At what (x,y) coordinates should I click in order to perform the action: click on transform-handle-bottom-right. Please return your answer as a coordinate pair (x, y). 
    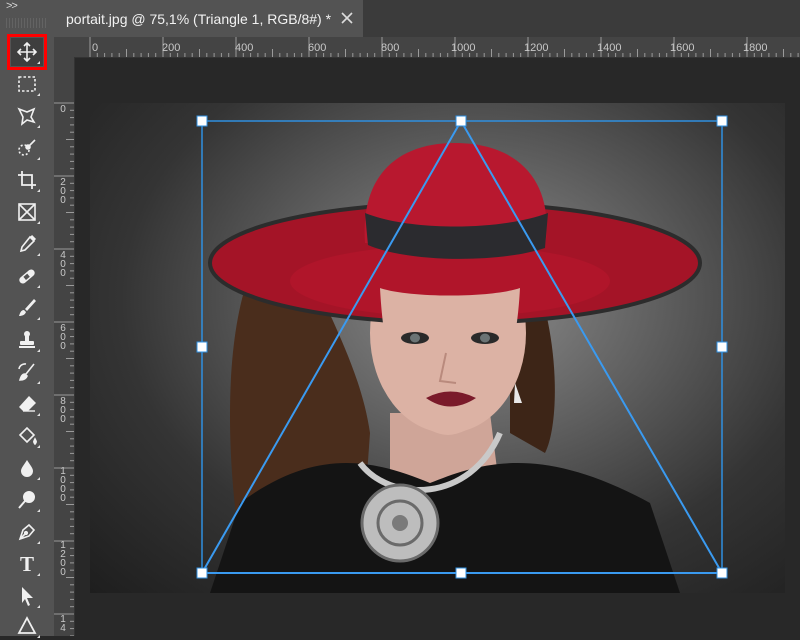
    Looking at the image, I should click on (722, 573).